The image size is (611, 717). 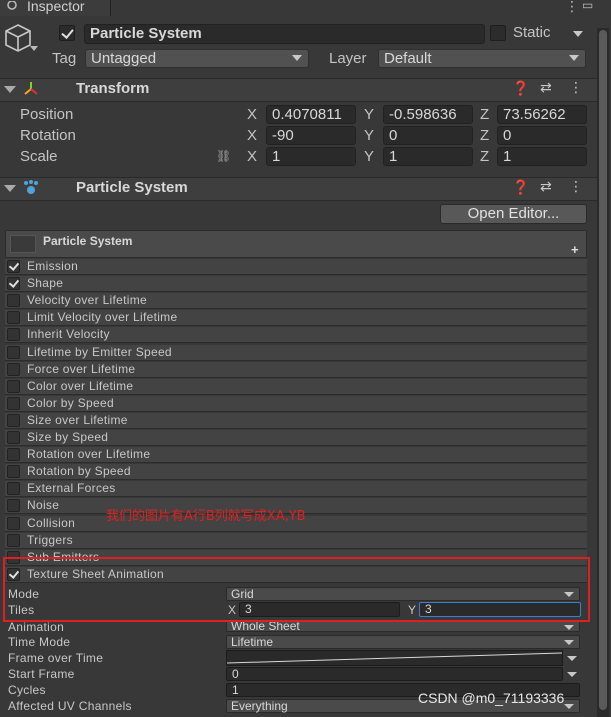 What do you see at coordinates (498, 33) in the screenshot?
I see `static-checkbox` at bounding box center [498, 33].